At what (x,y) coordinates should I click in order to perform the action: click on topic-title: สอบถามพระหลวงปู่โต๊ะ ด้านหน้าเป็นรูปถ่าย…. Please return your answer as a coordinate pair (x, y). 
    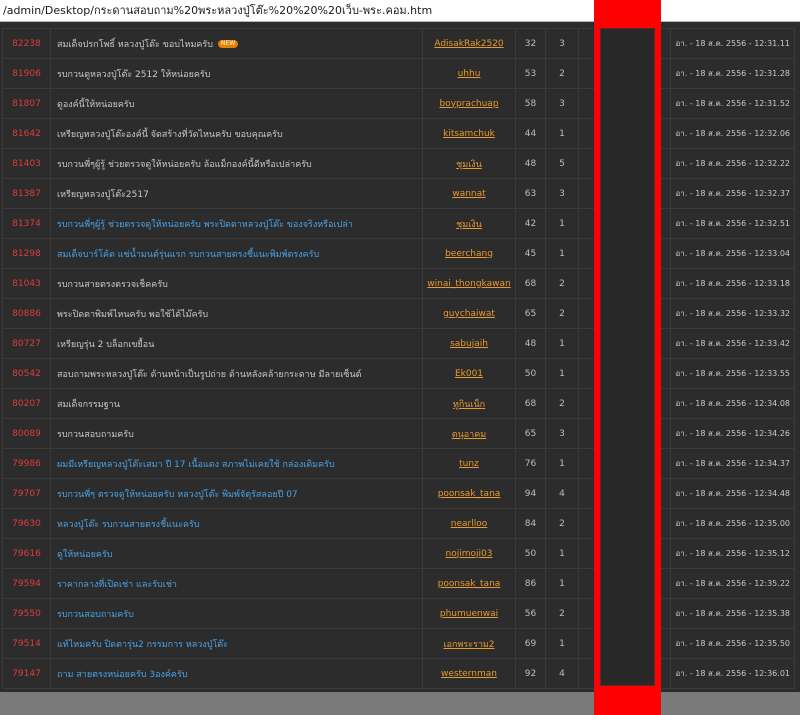
    Looking at the image, I should click on (236, 373).